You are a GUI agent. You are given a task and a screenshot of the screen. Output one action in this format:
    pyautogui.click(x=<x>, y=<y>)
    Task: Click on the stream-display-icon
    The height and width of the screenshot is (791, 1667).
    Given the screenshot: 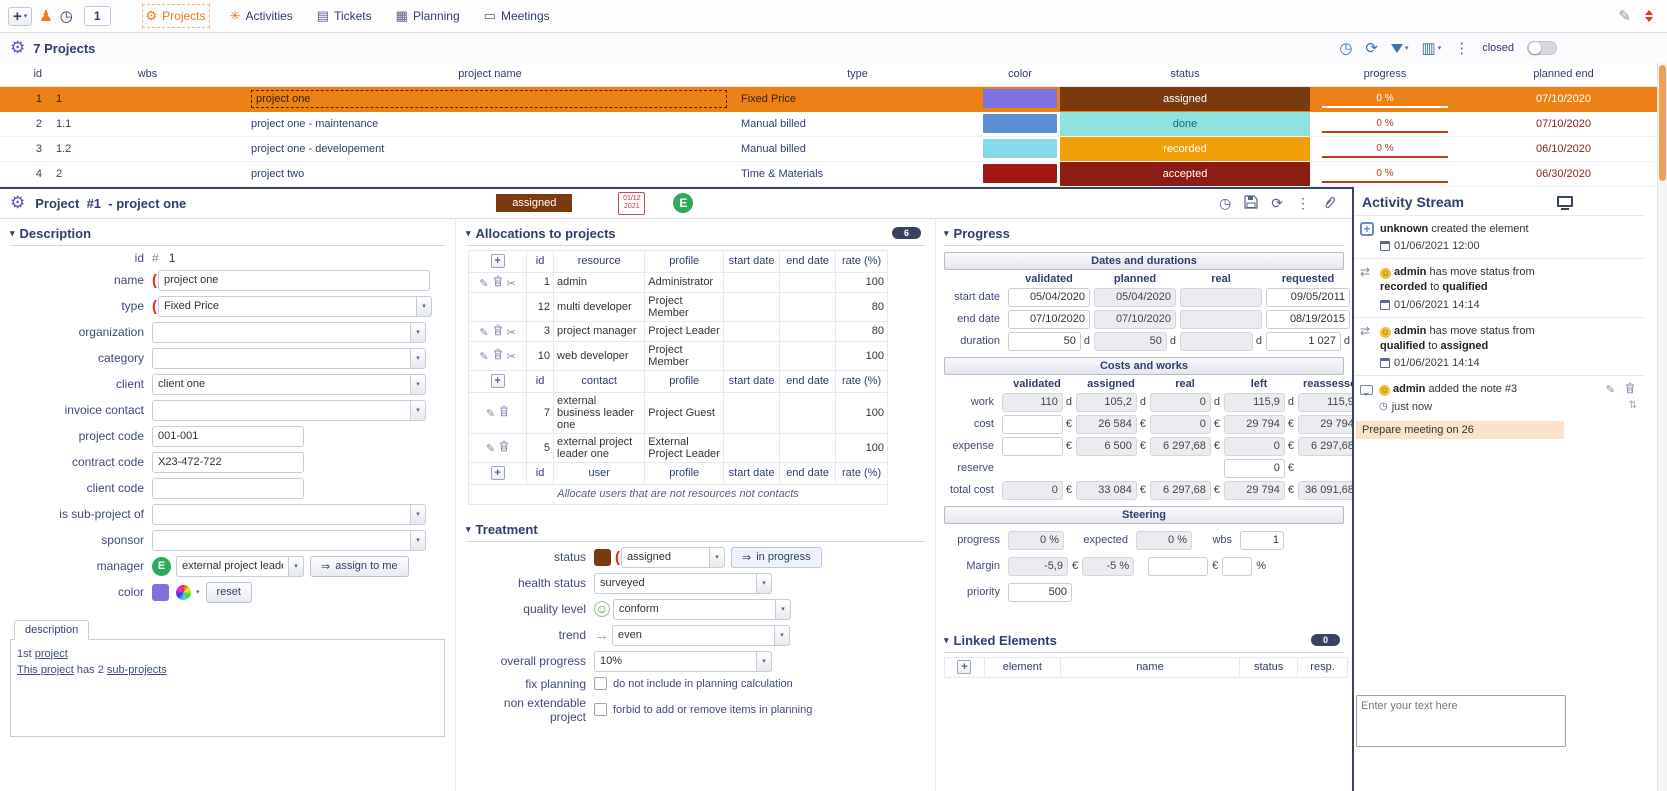 What is the action you would take?
    pyautogui.click(x=1565, y=203)
    